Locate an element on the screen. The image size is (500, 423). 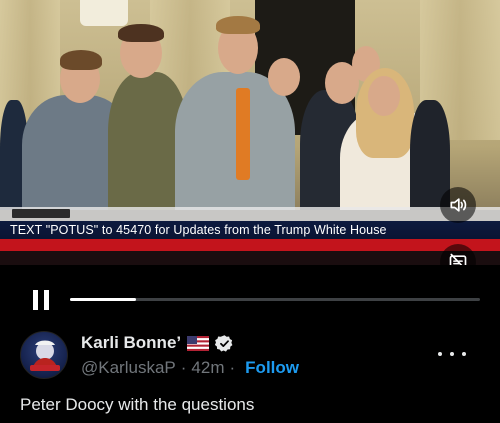
avatar is located at coordinates (44, 355).